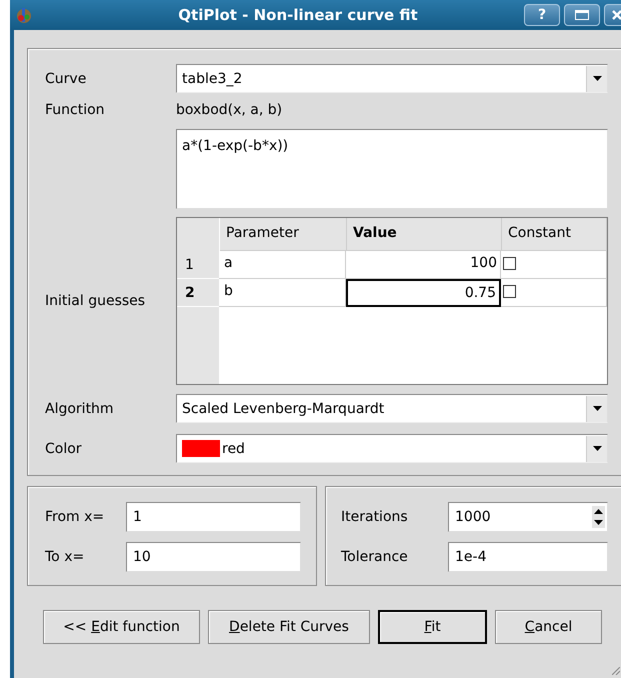  Describe the element at coordinates (282, 265) in the screenshot. I see `table-cell: a` at that location.